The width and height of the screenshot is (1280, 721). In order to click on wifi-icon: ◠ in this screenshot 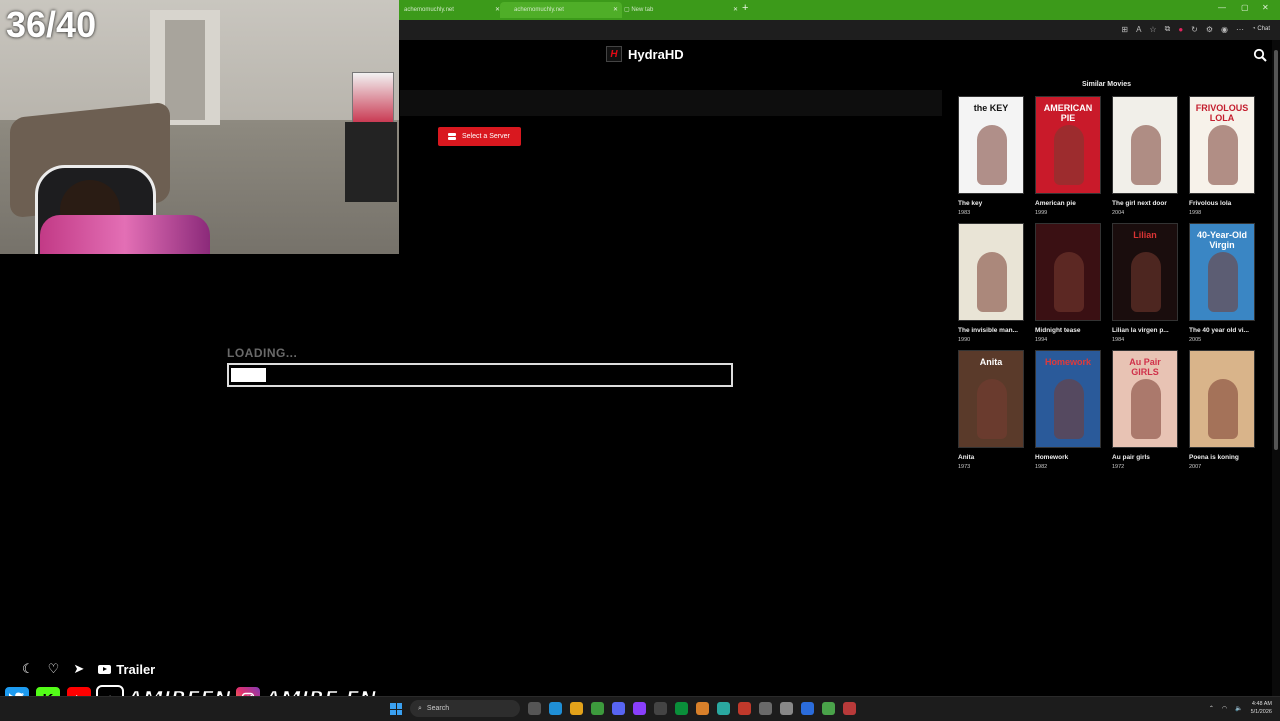, I will do `click(1224, 708)`.